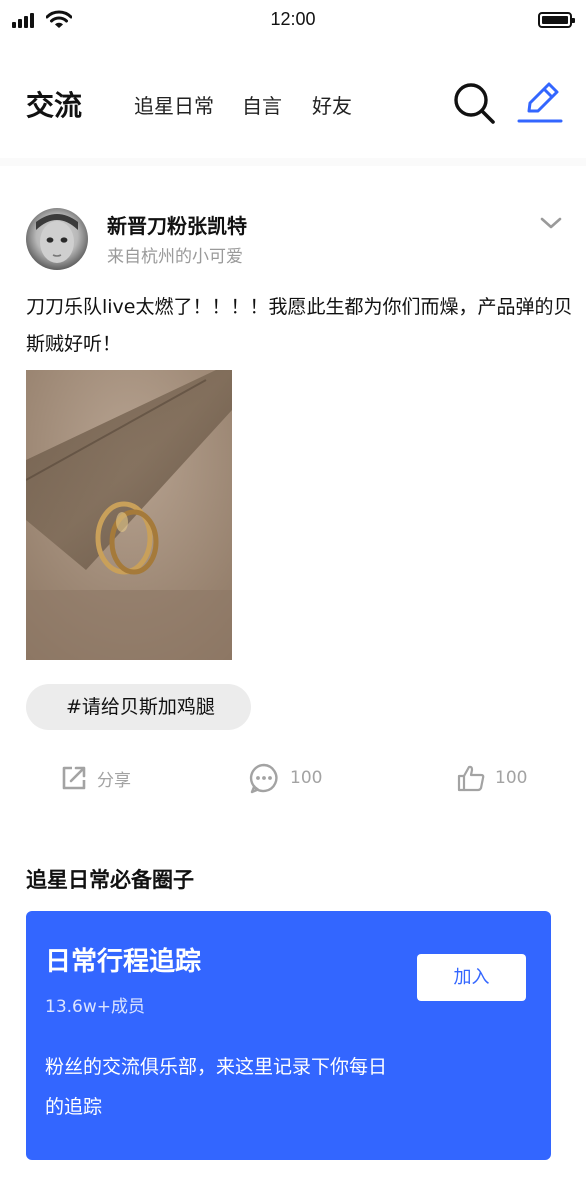 The width and height of the screenshot is (586, 1204). Describe the element at coordinates (138, 707) in the screenshot. I see `hashtag-chip: #请给贝斯加鸡腿` at that location.